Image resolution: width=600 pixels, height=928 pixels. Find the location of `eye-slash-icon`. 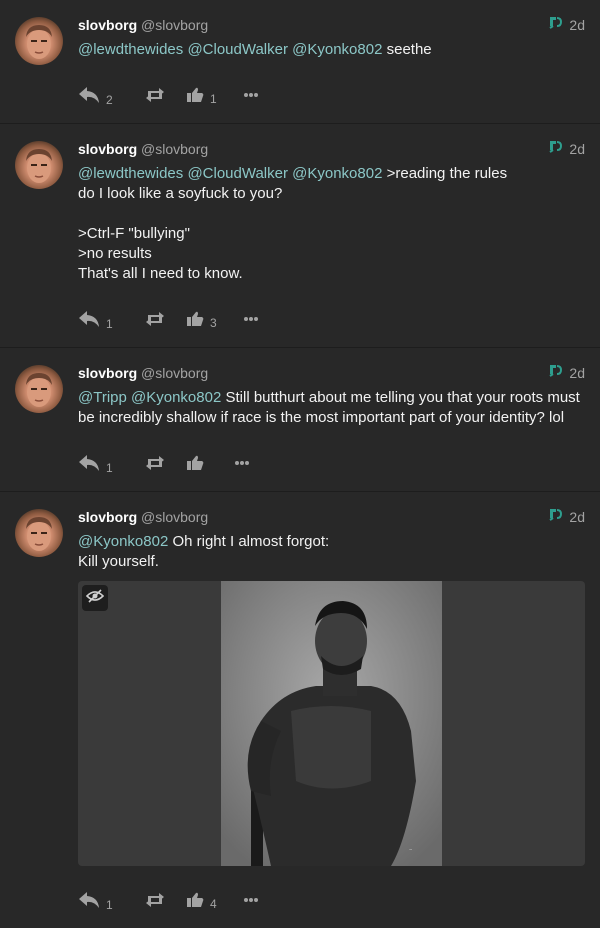

eye-slash-icon is located at coordinates (95, 598).